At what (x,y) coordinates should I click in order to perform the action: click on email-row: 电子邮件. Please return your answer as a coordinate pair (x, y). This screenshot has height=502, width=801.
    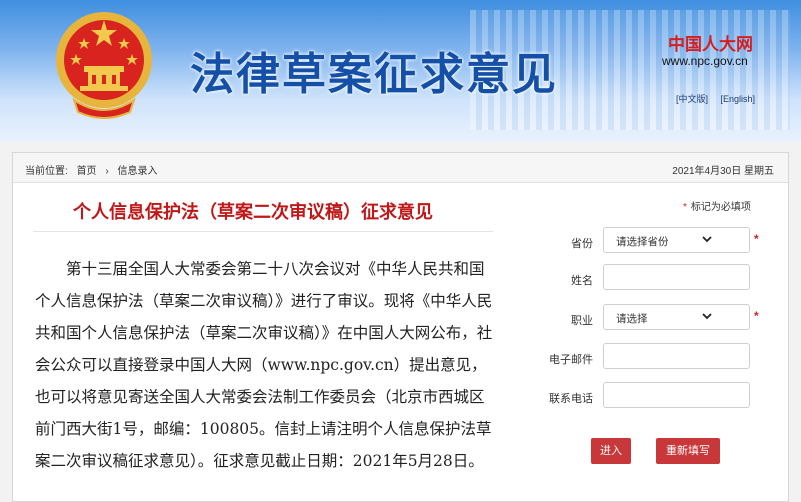
    Looking at the image, I should click on (653, 358).